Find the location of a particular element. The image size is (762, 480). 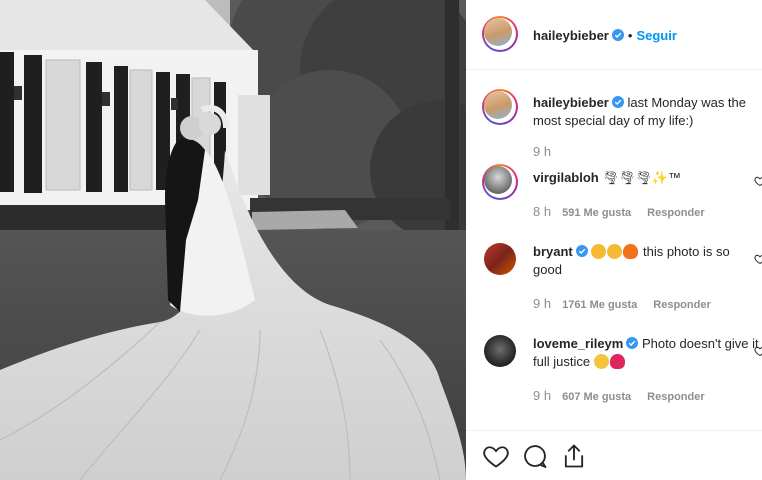

author-avatar is located at coordinates (500, 34).